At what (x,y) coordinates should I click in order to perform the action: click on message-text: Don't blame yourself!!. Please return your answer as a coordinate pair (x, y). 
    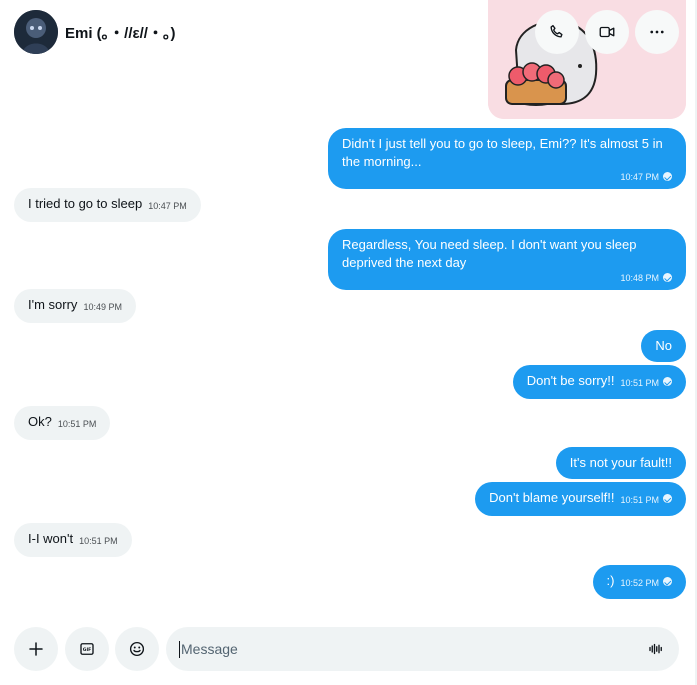
    Looking at the image, I should click on (552, 497).